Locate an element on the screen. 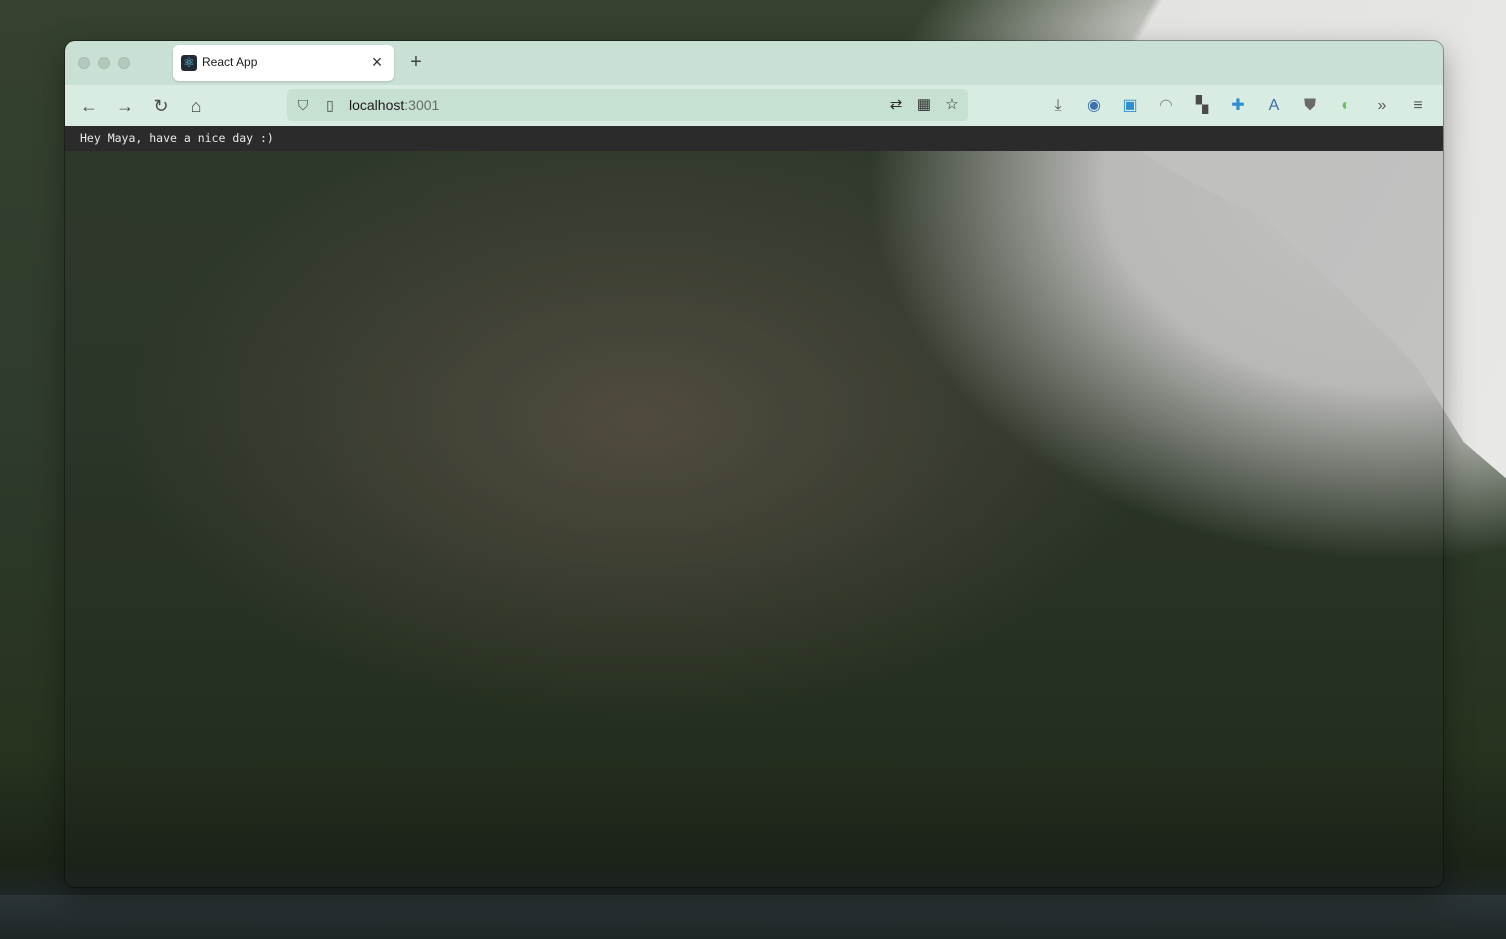 This screenshot has height=939, width=1506. download-icon: ⤓ is located at coordinates (1058, 106).